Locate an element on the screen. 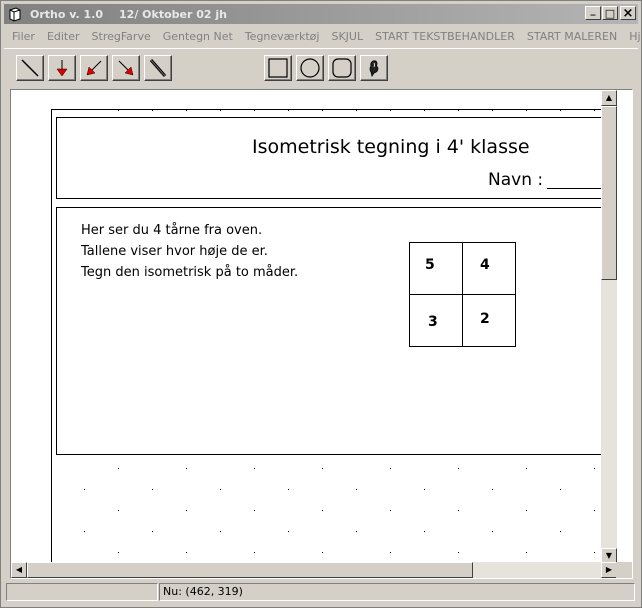 The image size is (642, 608). maximize-icon: □ is located at coordinates (610, 13).